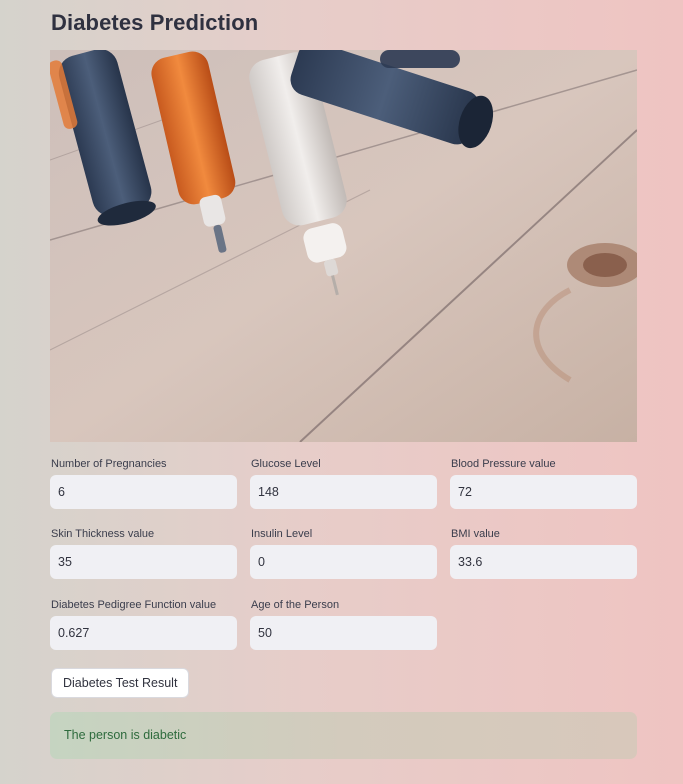 The height and width of the screenshot is (784, 683). I want to click on age-label: Age of the Person, so click(295, 605).